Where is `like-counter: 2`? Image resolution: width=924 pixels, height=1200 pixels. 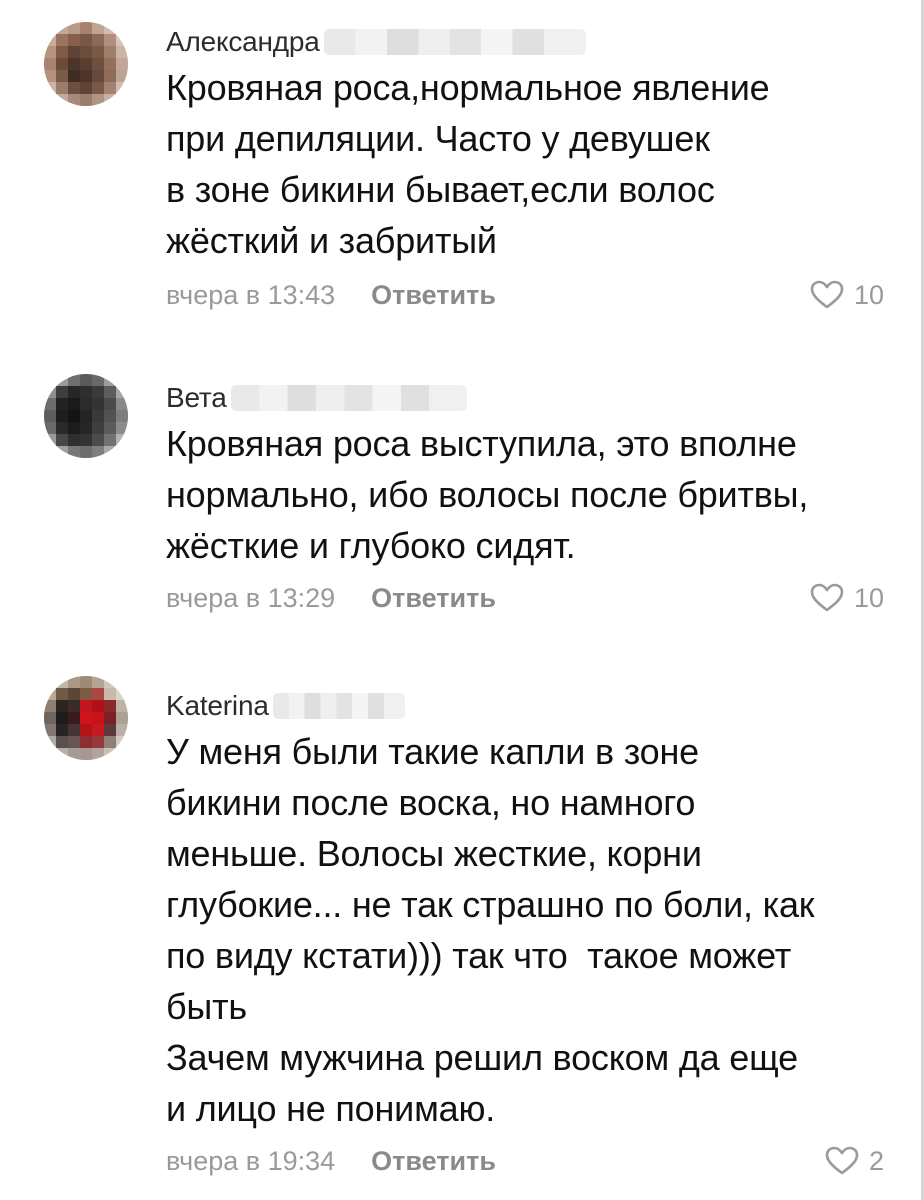
like-counter: 2 is located at coordinates (854, 1161).